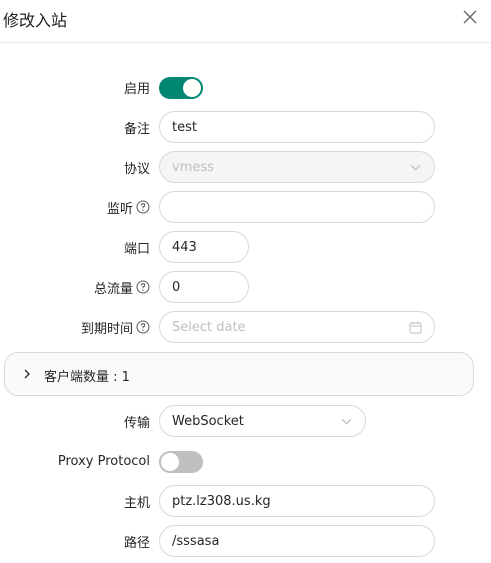 This screenshot has width=491, height=563. Describe the element at coordinates (297, 501) in the screenshot. I see `host-input: ptz.lz308.us.kg` at that location.